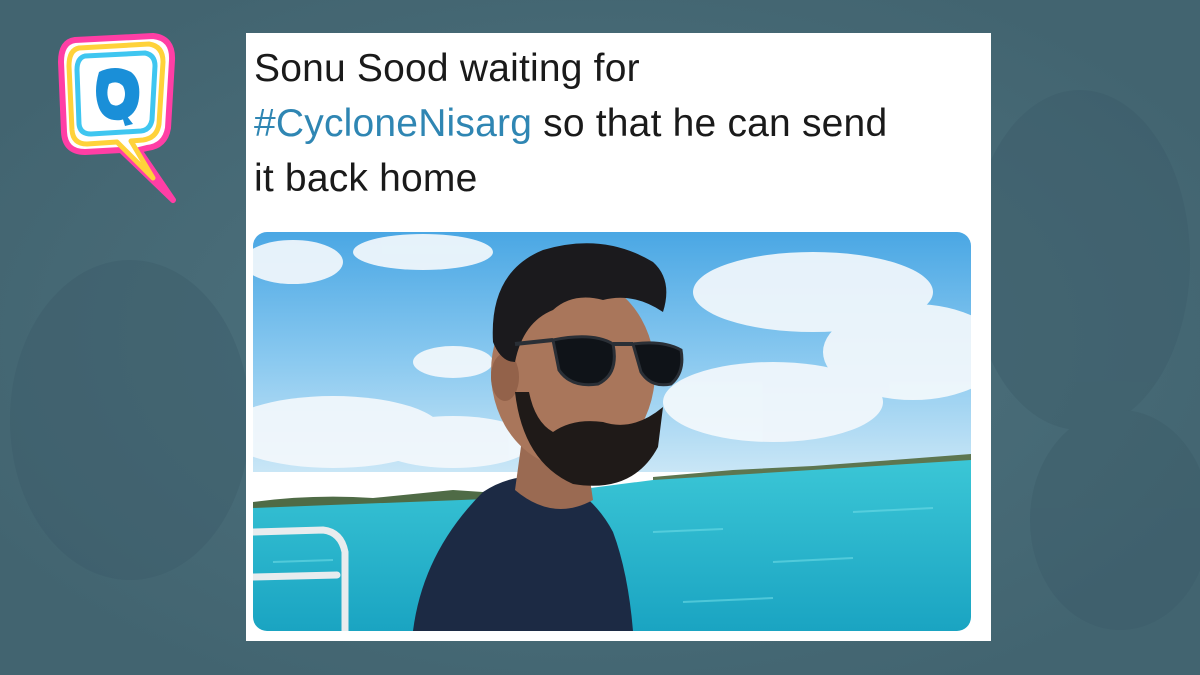 The width and height of the screenshot is (1200, 675). Describe the element at coordinates (447, 68) in the screenshot. I see `tweet-line-1: Sonu Sood waiting for` at that location.